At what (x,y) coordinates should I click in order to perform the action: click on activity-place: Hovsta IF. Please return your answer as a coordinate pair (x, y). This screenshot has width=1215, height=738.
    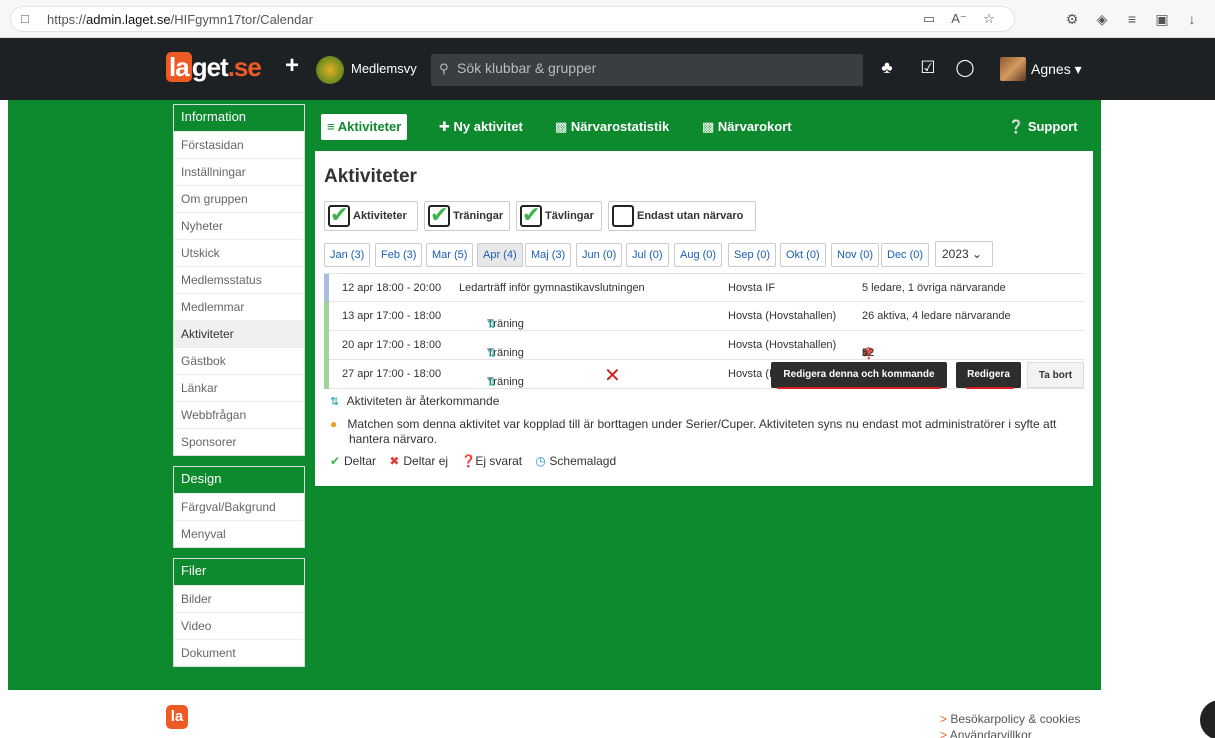
    Looking at the image, I should click on (752, 288).